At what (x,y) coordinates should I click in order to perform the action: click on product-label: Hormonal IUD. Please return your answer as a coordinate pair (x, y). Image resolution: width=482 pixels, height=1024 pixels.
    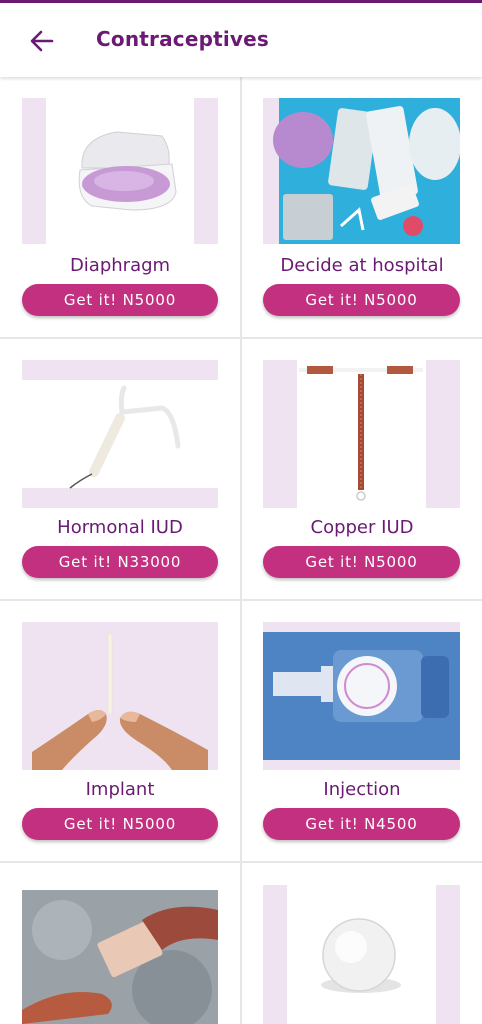
    Looking at the image, I should click on (120, 527).